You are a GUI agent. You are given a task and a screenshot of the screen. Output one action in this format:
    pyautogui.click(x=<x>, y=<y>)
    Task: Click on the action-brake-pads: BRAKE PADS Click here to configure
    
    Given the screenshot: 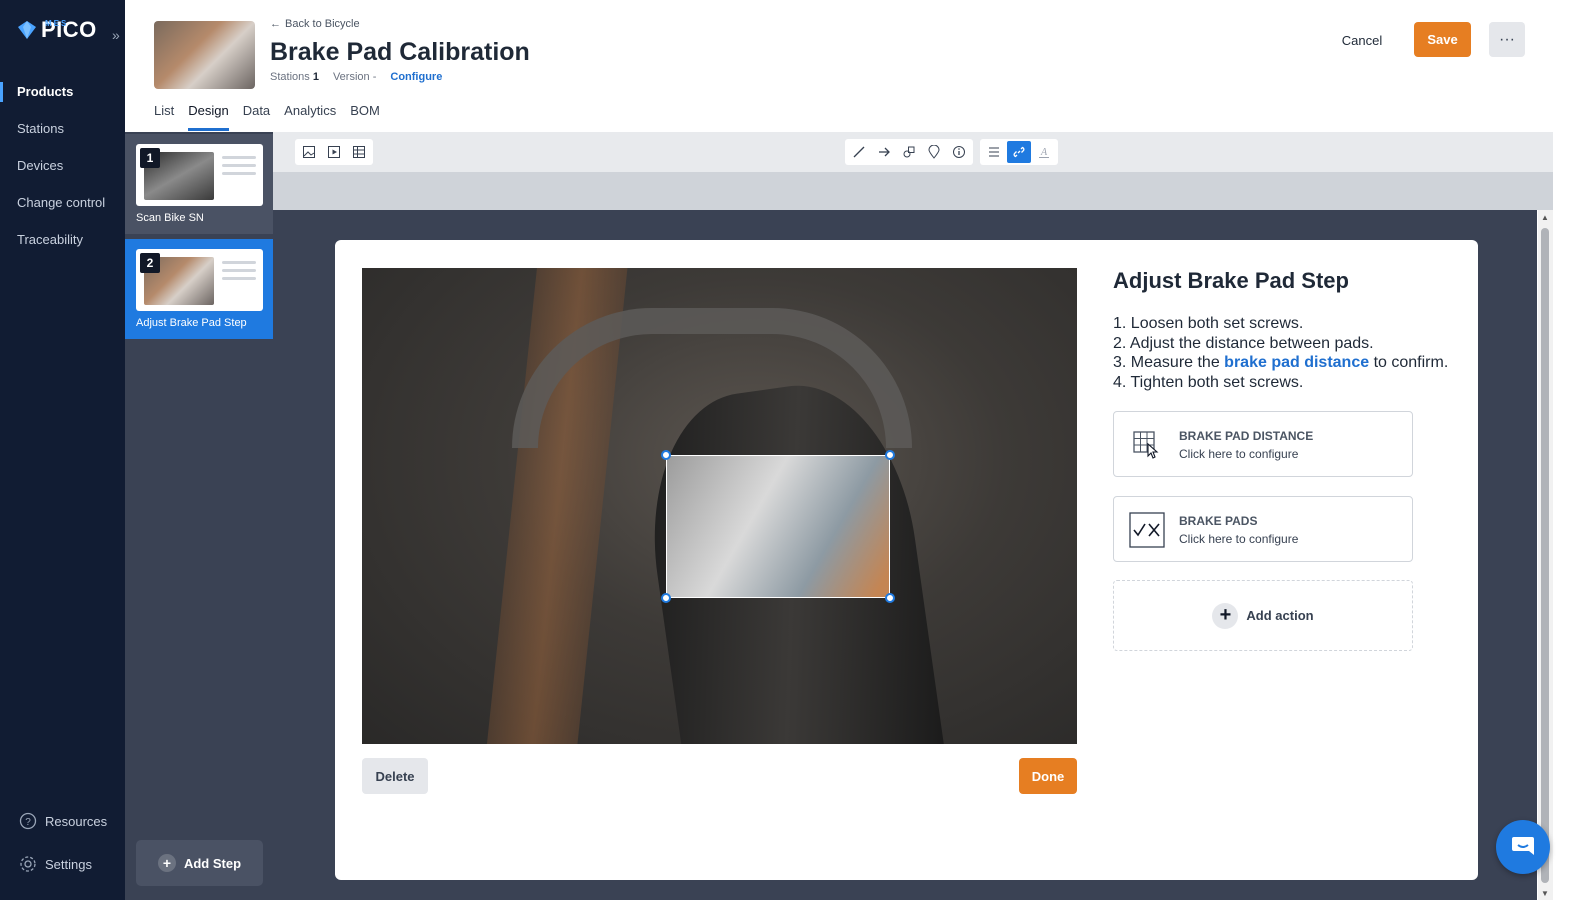 What is the action you would take?
    pyautogui.click(x=1263, y=529)
    